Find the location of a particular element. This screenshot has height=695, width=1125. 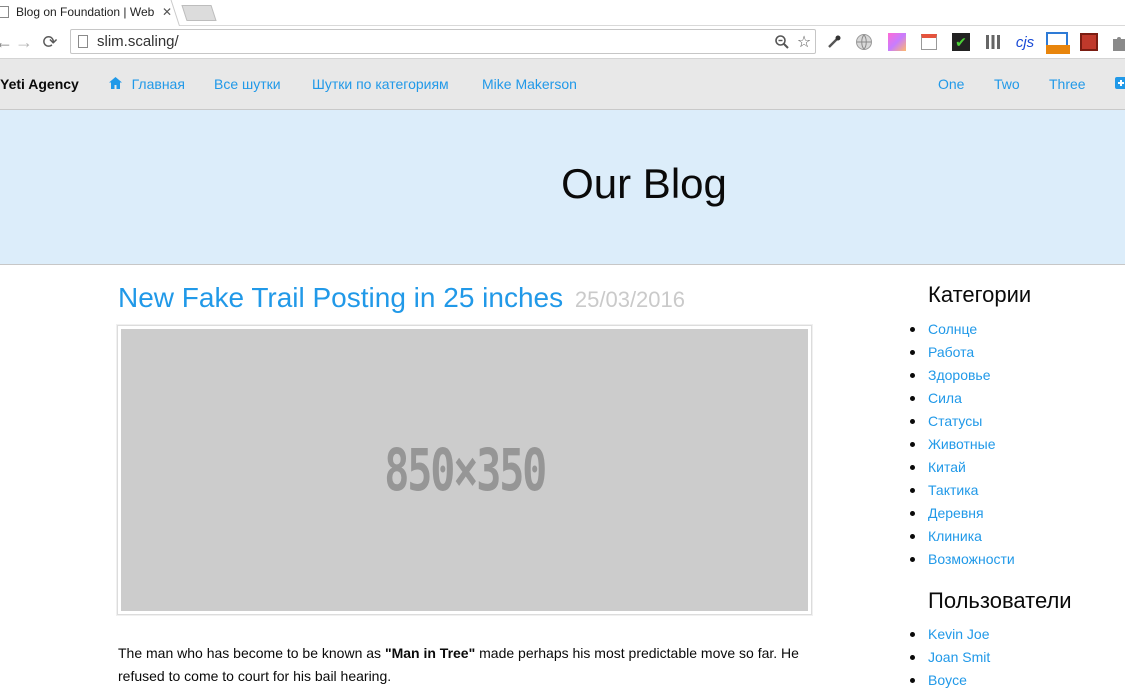

category-link: Здоровье is located at coordinates (962, 375).